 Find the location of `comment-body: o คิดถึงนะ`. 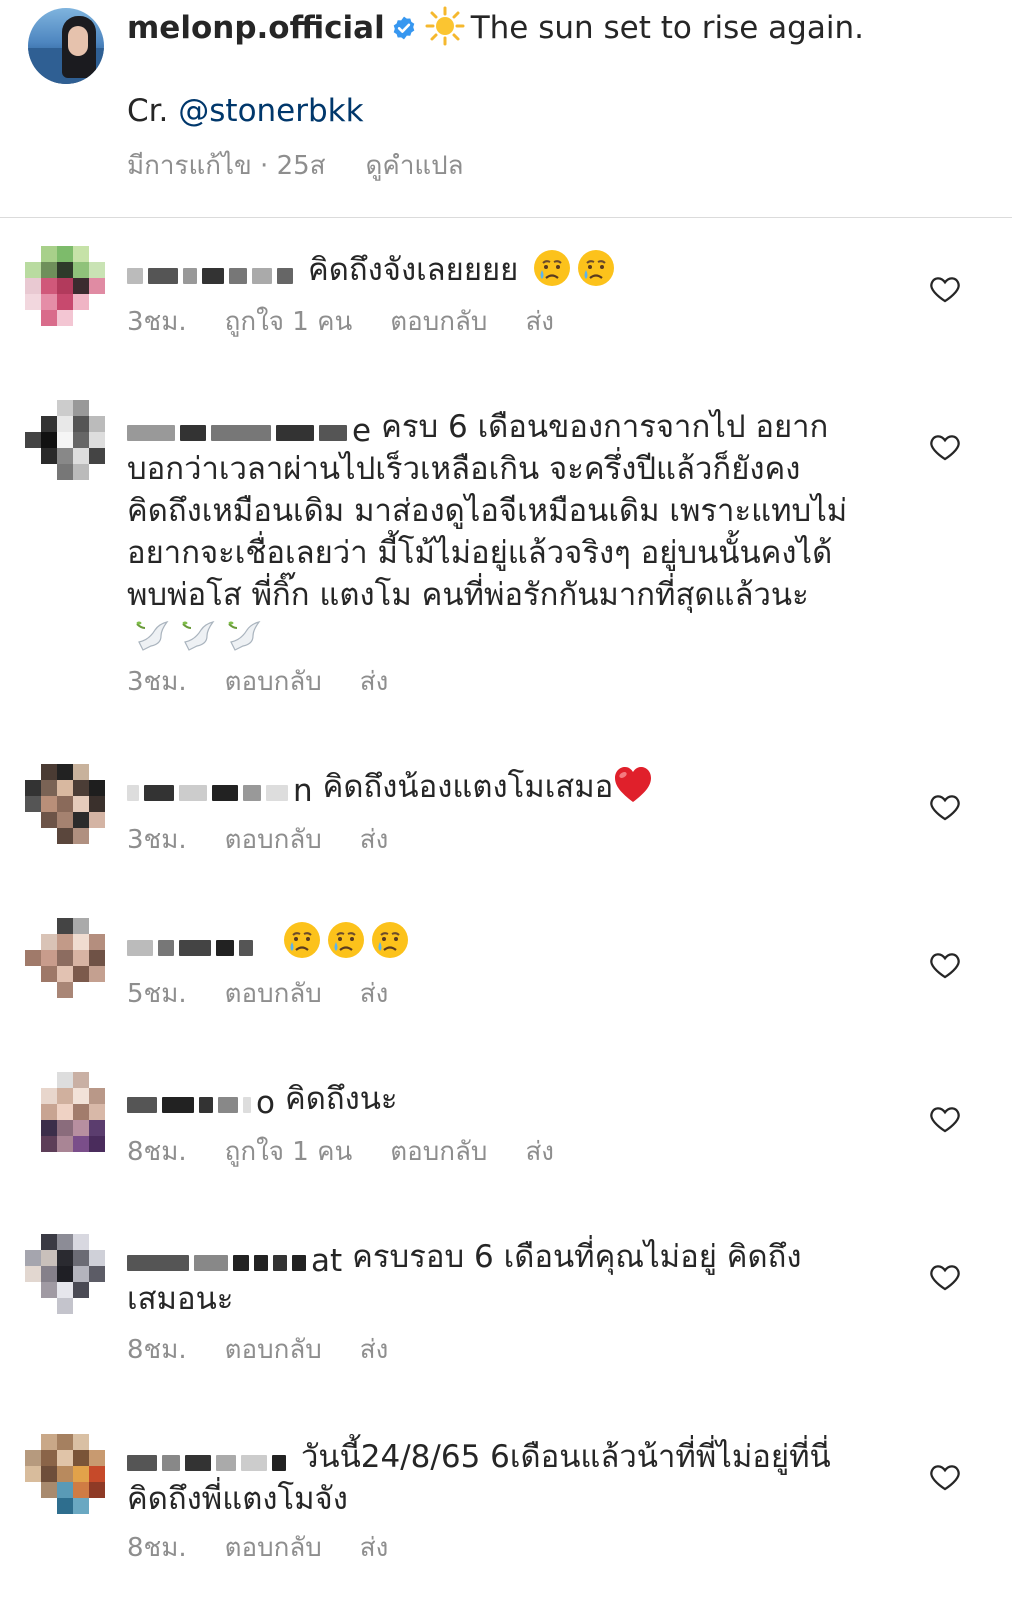

comment-body: o คิดถึงนะ is located at coordinates (492, 1099).